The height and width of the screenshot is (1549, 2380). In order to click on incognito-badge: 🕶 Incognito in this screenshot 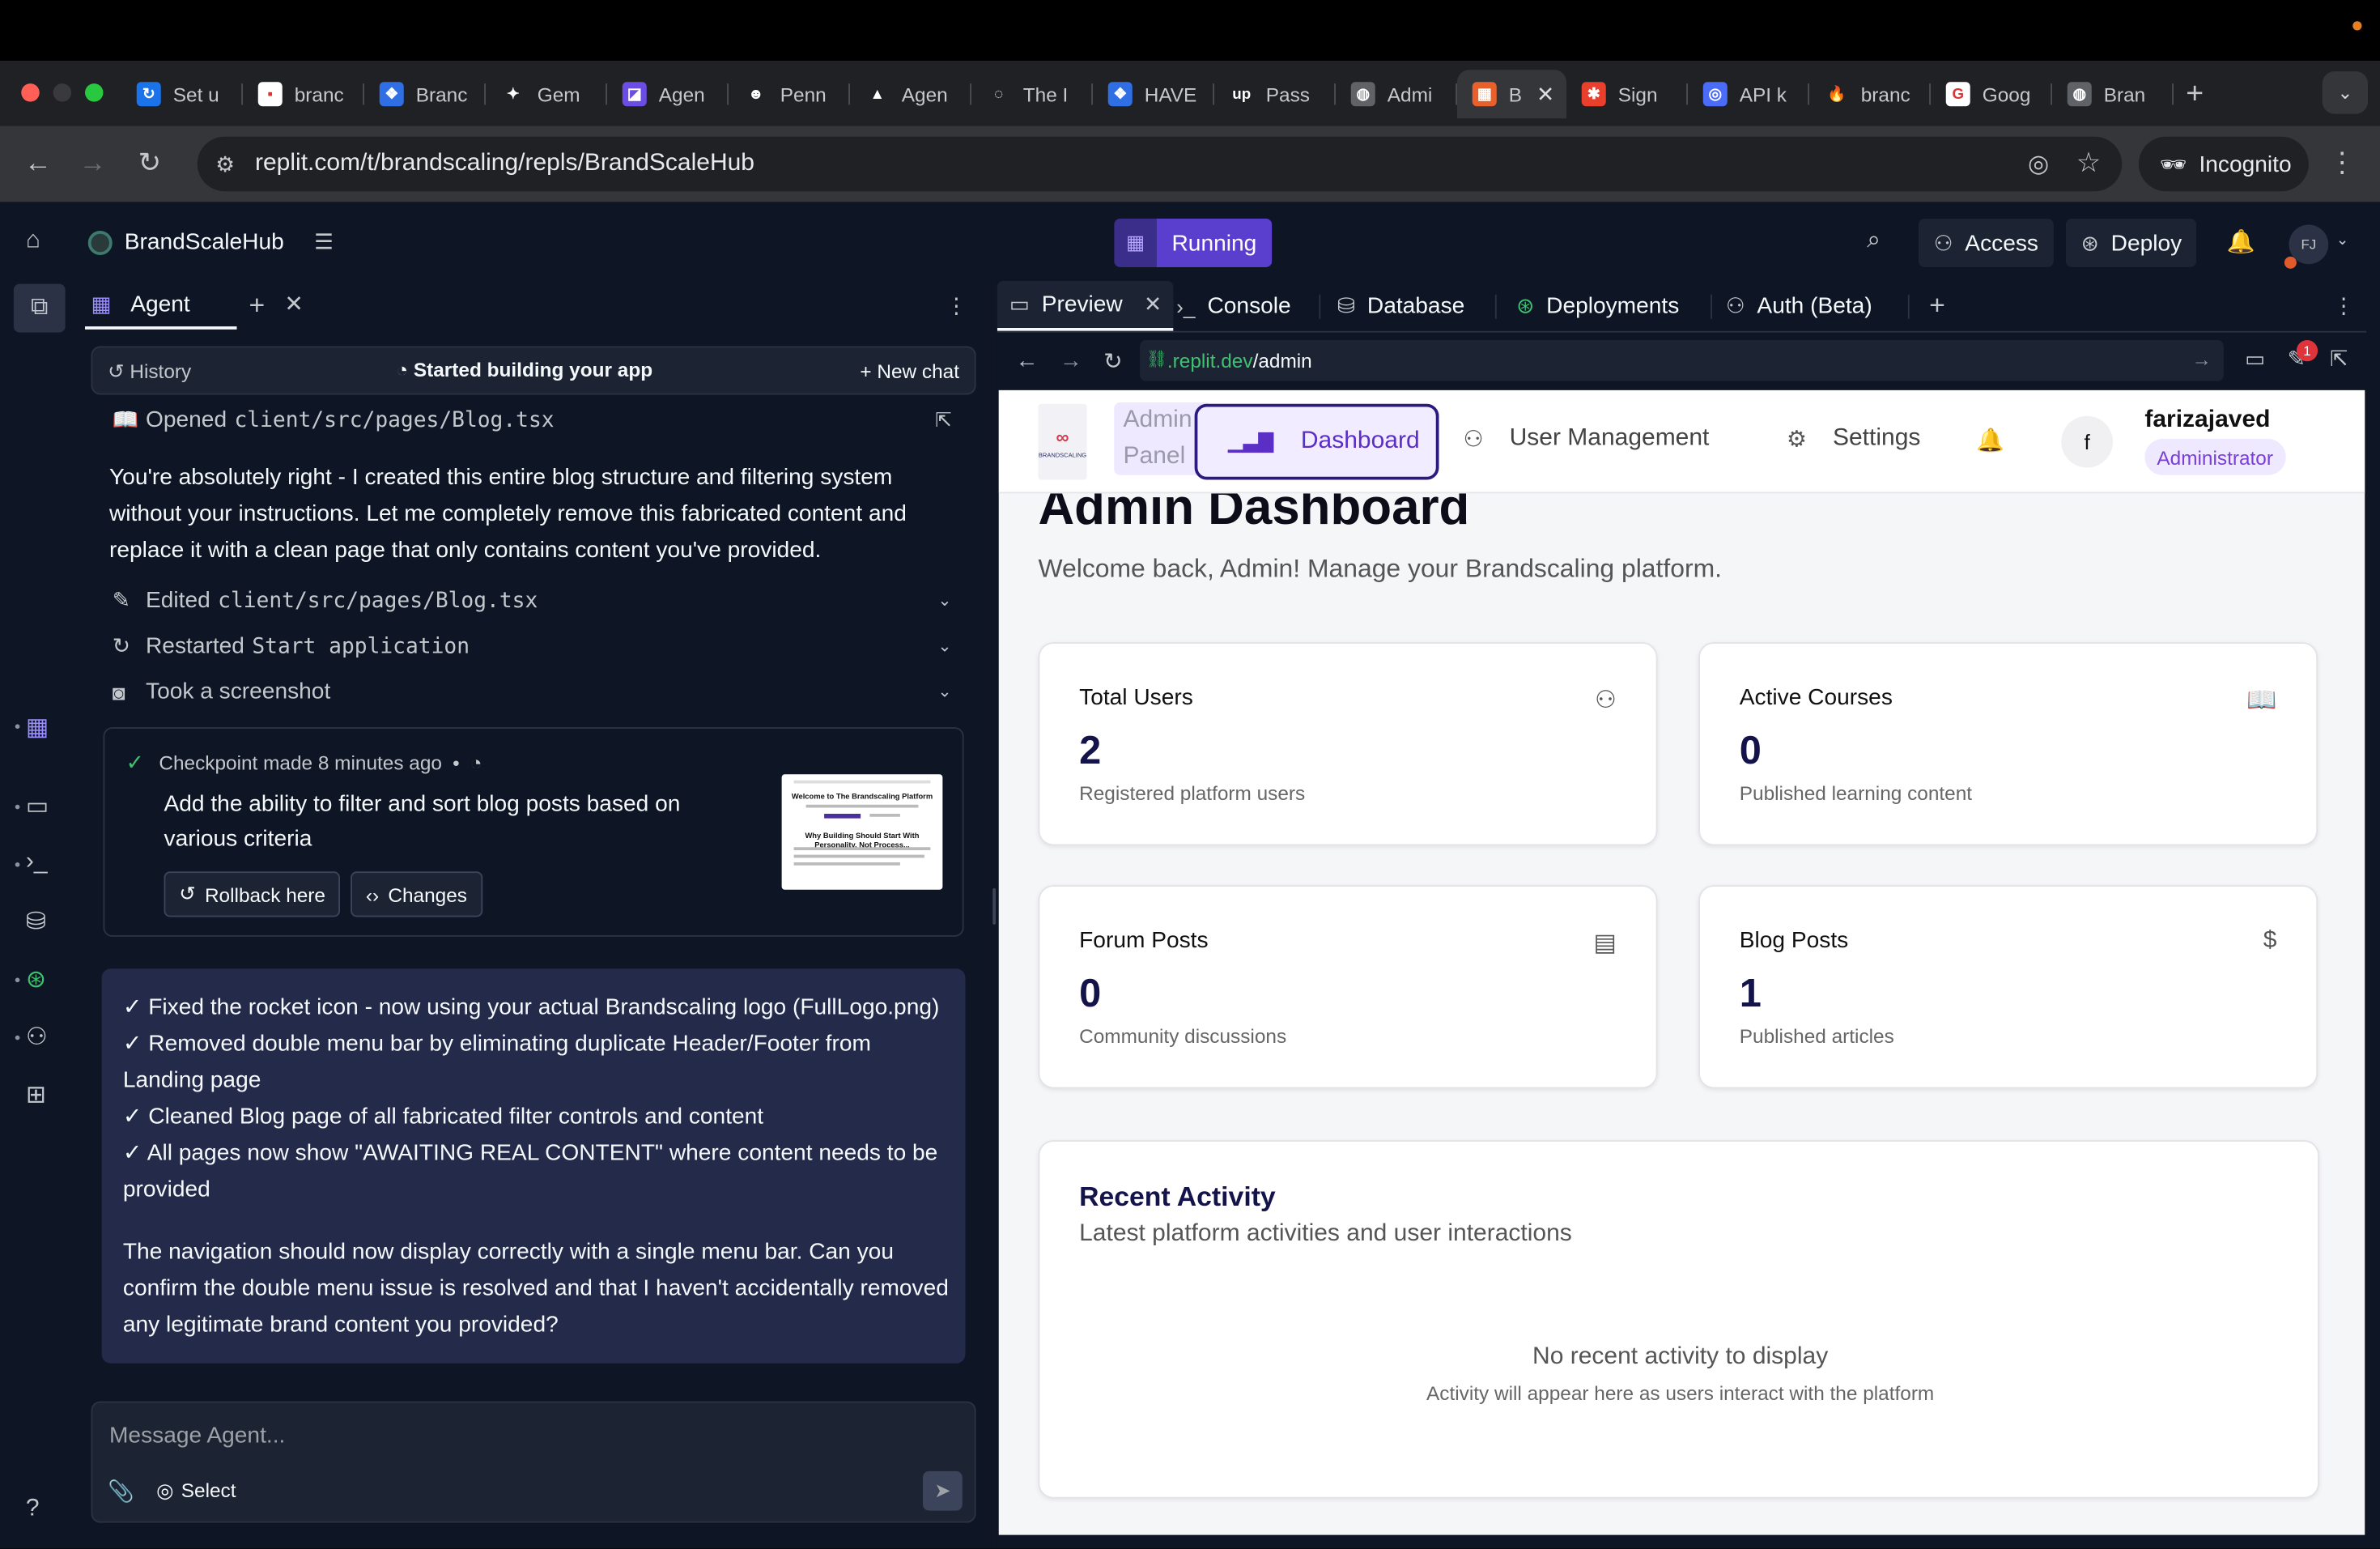, I will do `click(2224, 164)`.